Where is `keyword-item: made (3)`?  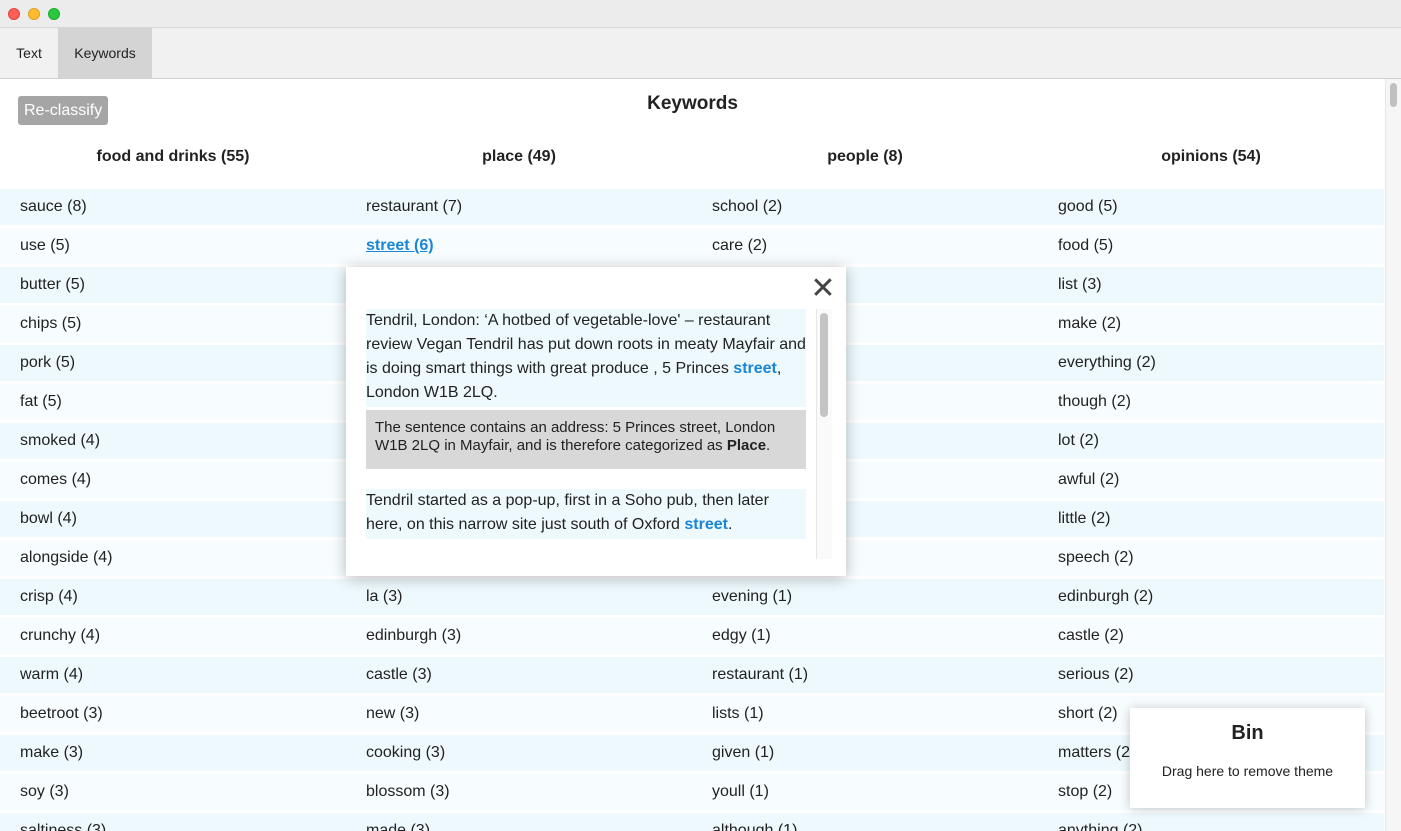
keyword-item: made (3) is located at coordinates (519, 822).